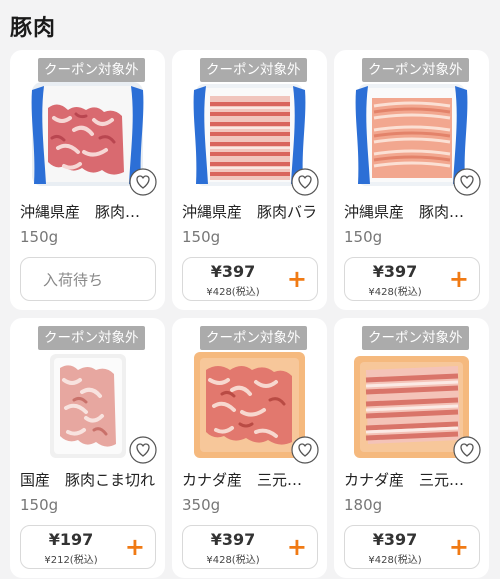  I want to click on product-weight: 350g, so click(201, 505).